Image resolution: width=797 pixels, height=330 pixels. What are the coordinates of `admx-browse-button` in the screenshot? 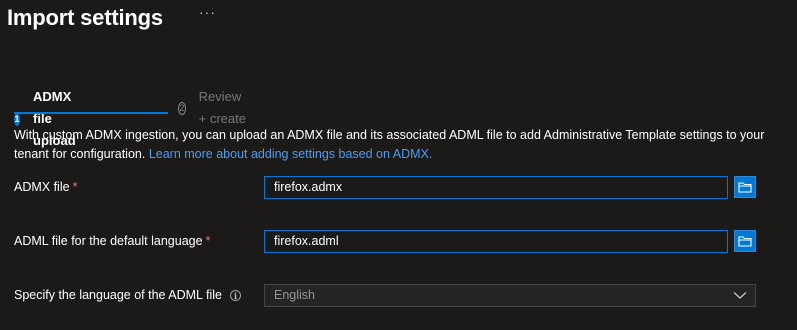 It's located at (745, 187).